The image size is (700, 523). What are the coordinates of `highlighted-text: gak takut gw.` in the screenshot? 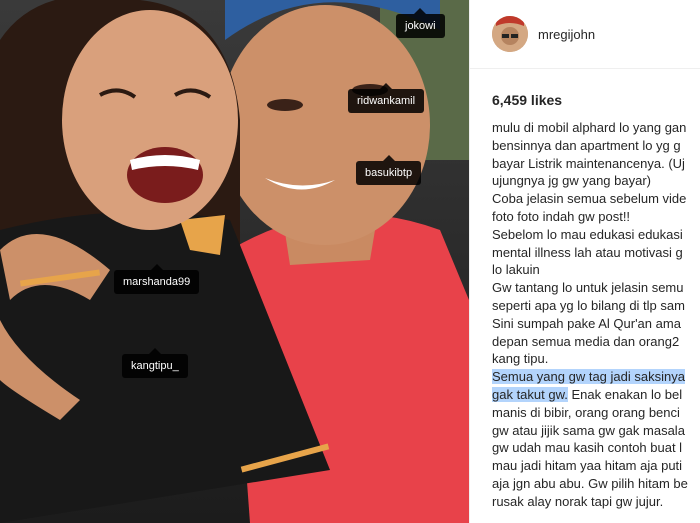 It's located at (530, 394).